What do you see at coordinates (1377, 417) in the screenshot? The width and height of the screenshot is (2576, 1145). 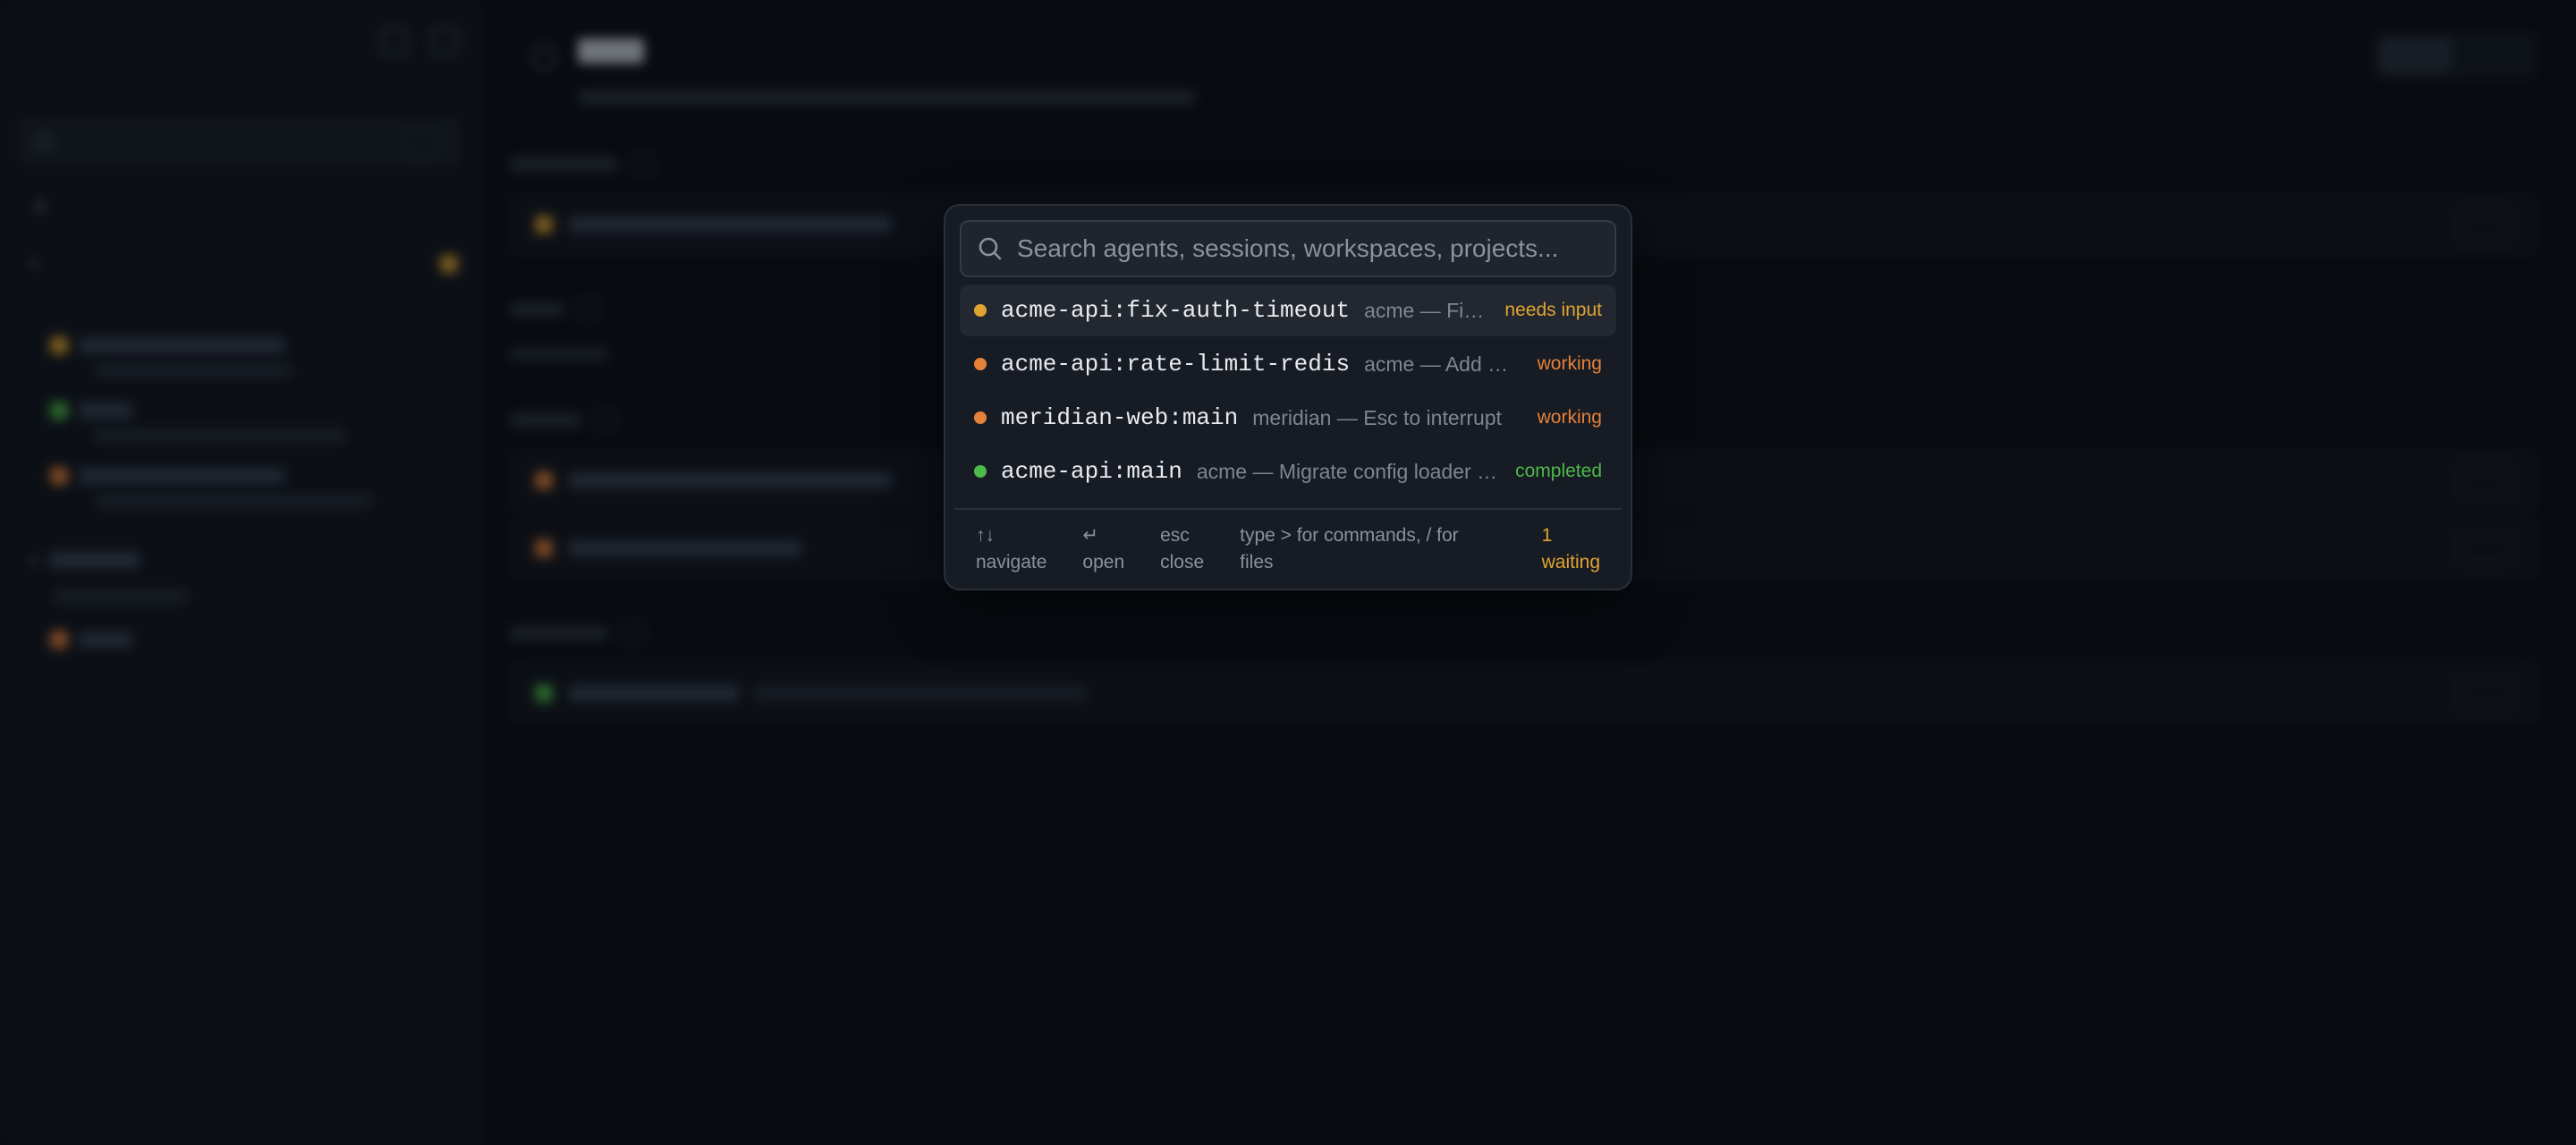 I see `result-description: meridian — Esc to interrupt` at bounding box center [1377, 417].